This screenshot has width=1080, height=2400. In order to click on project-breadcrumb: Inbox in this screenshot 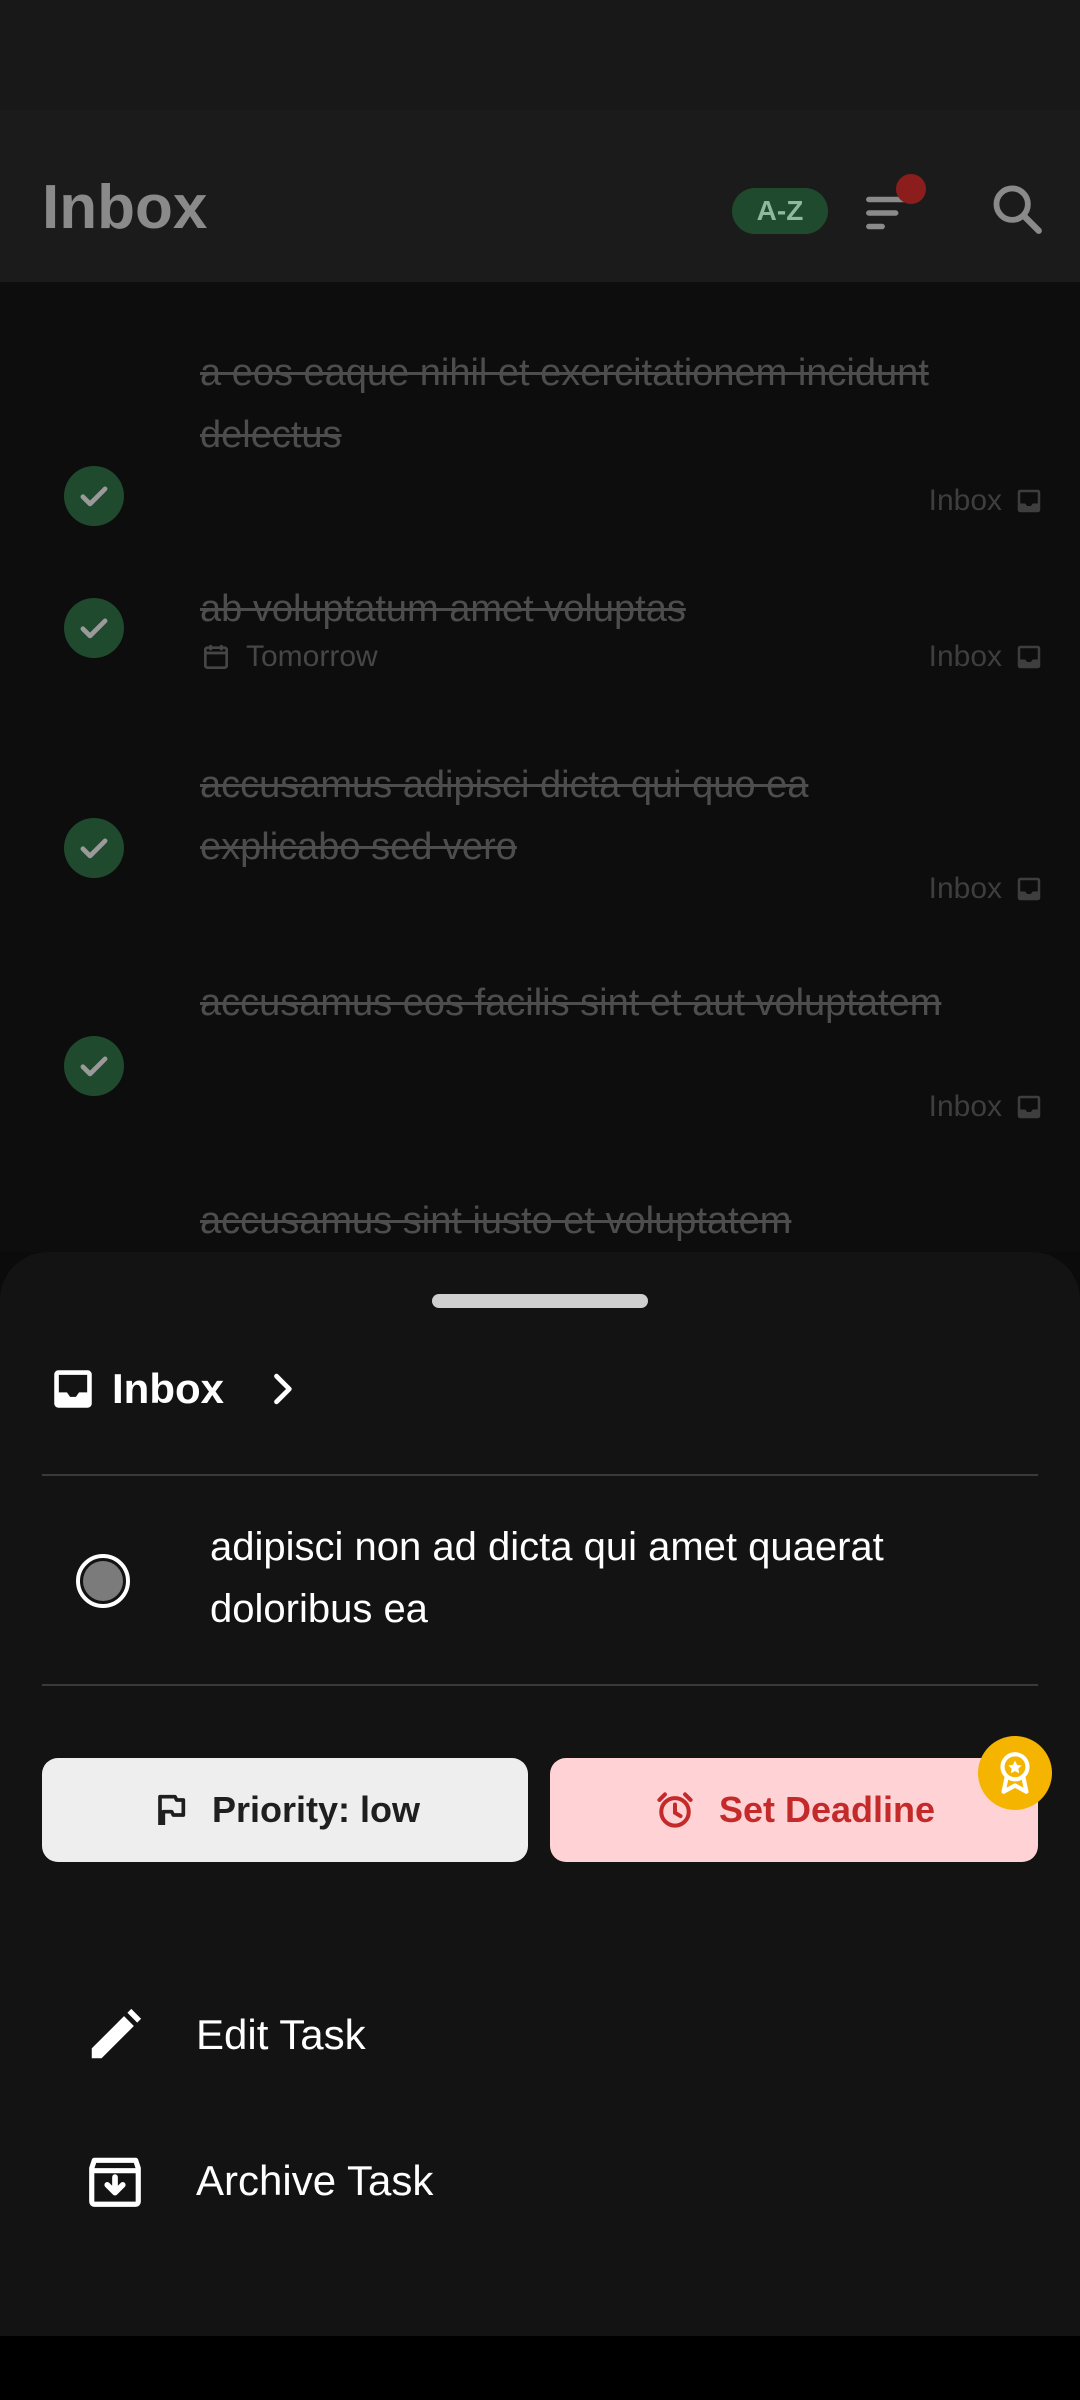, I will do `click(176, 1389)`.